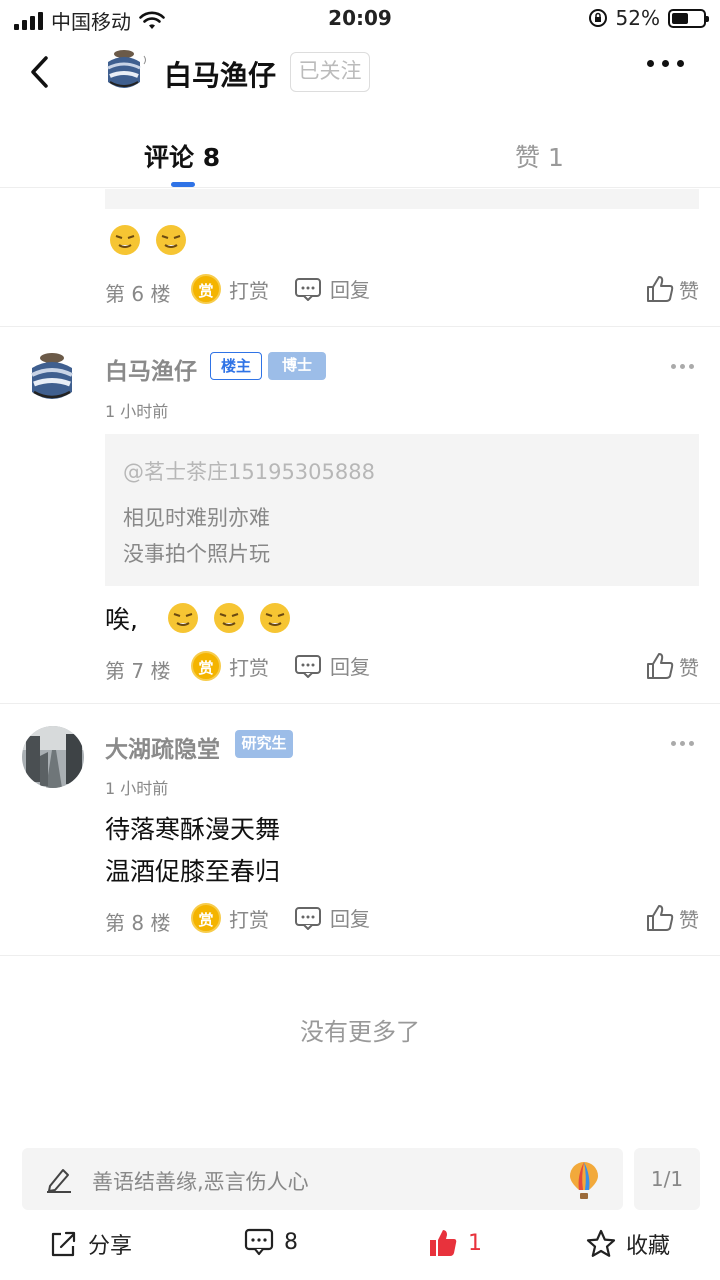 This screenshot has width=720, height=1280. Describe the element at coordinates (597, 18) in the screenshot. I see `rotation-lock-icon` at that location.